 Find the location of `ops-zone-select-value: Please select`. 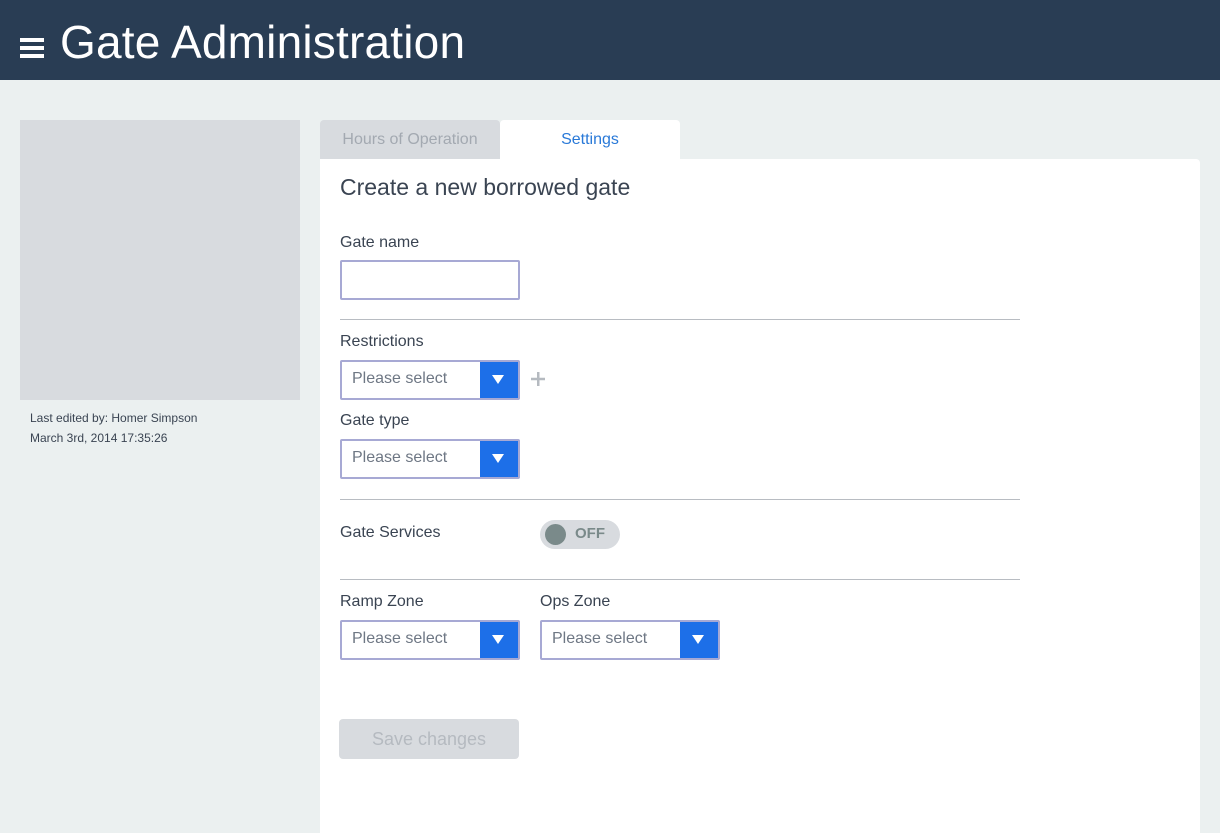

ops-zone-select-value: Please select is located at coordinates (600, 638).